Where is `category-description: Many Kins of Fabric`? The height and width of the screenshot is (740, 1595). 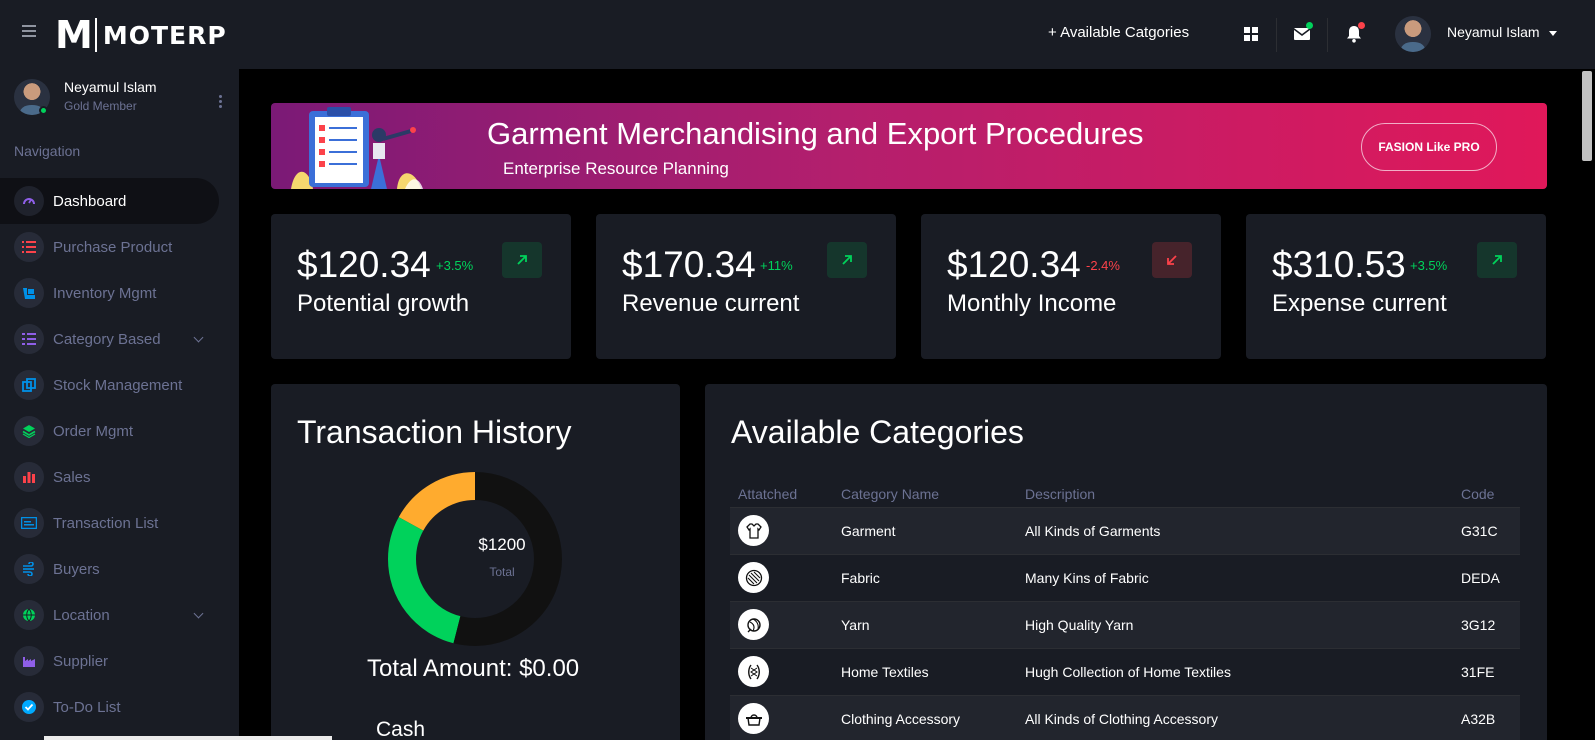 category-description: Many Kins of Fabric is located at coordinates (1235, 578).